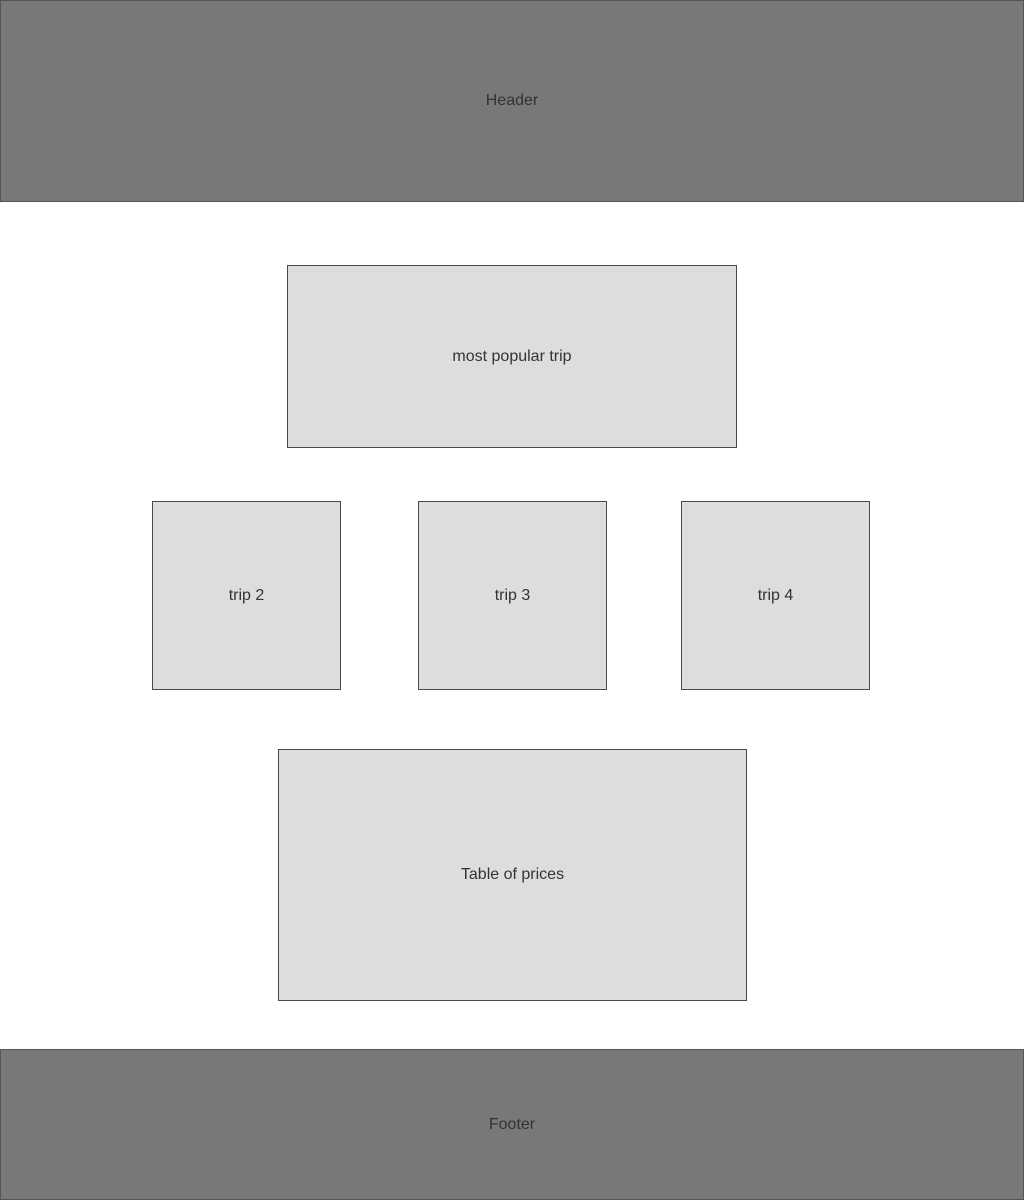 The width and height of the screenshot is (1024, 1200). I want to click on table-of-prices-label: Table of prices, so click(512, 874).